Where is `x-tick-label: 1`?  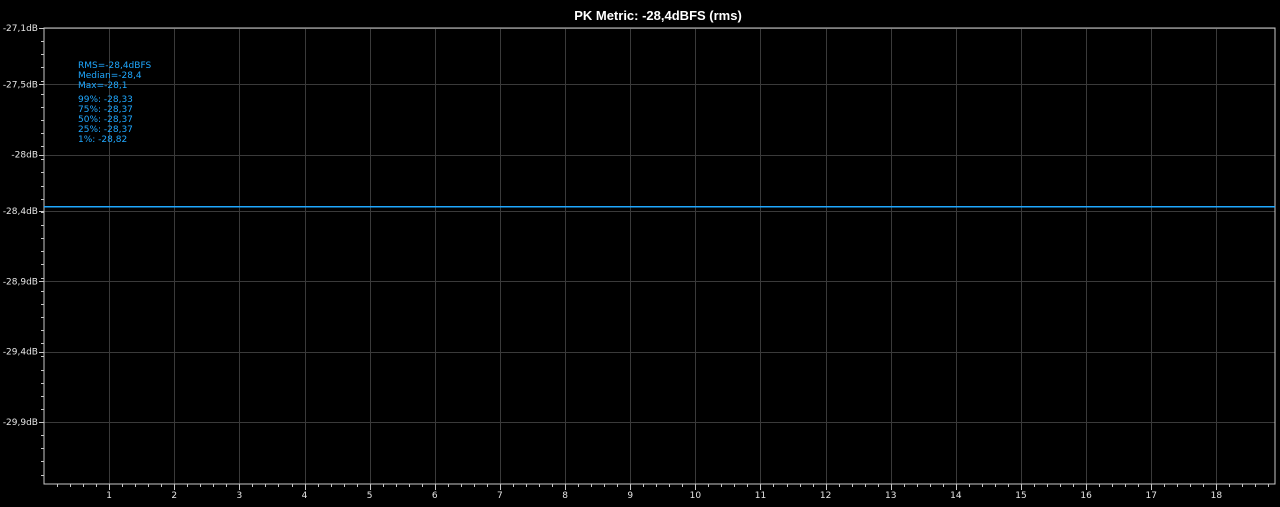
x-tick-label: 1 is located at coordinates (109, 496).